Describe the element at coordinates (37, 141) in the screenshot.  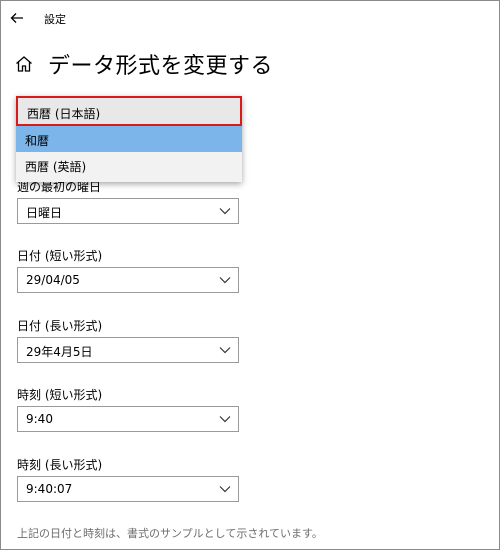
I see `calendar-option-label: 和暦` at that location.